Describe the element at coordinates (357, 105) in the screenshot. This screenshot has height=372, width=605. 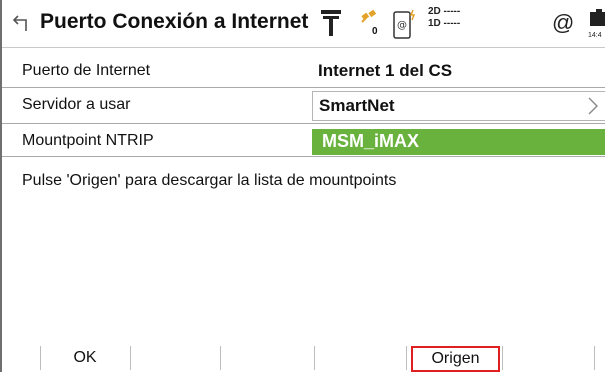
I see `server-select-value: SmartNet` at that location.